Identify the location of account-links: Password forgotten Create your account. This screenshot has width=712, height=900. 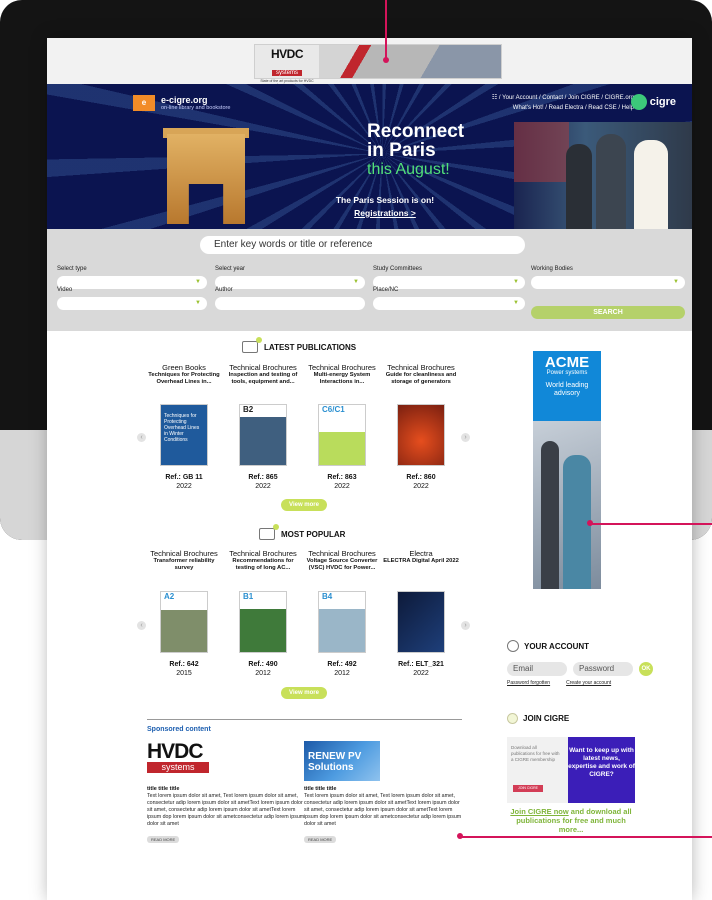
(587, 683).